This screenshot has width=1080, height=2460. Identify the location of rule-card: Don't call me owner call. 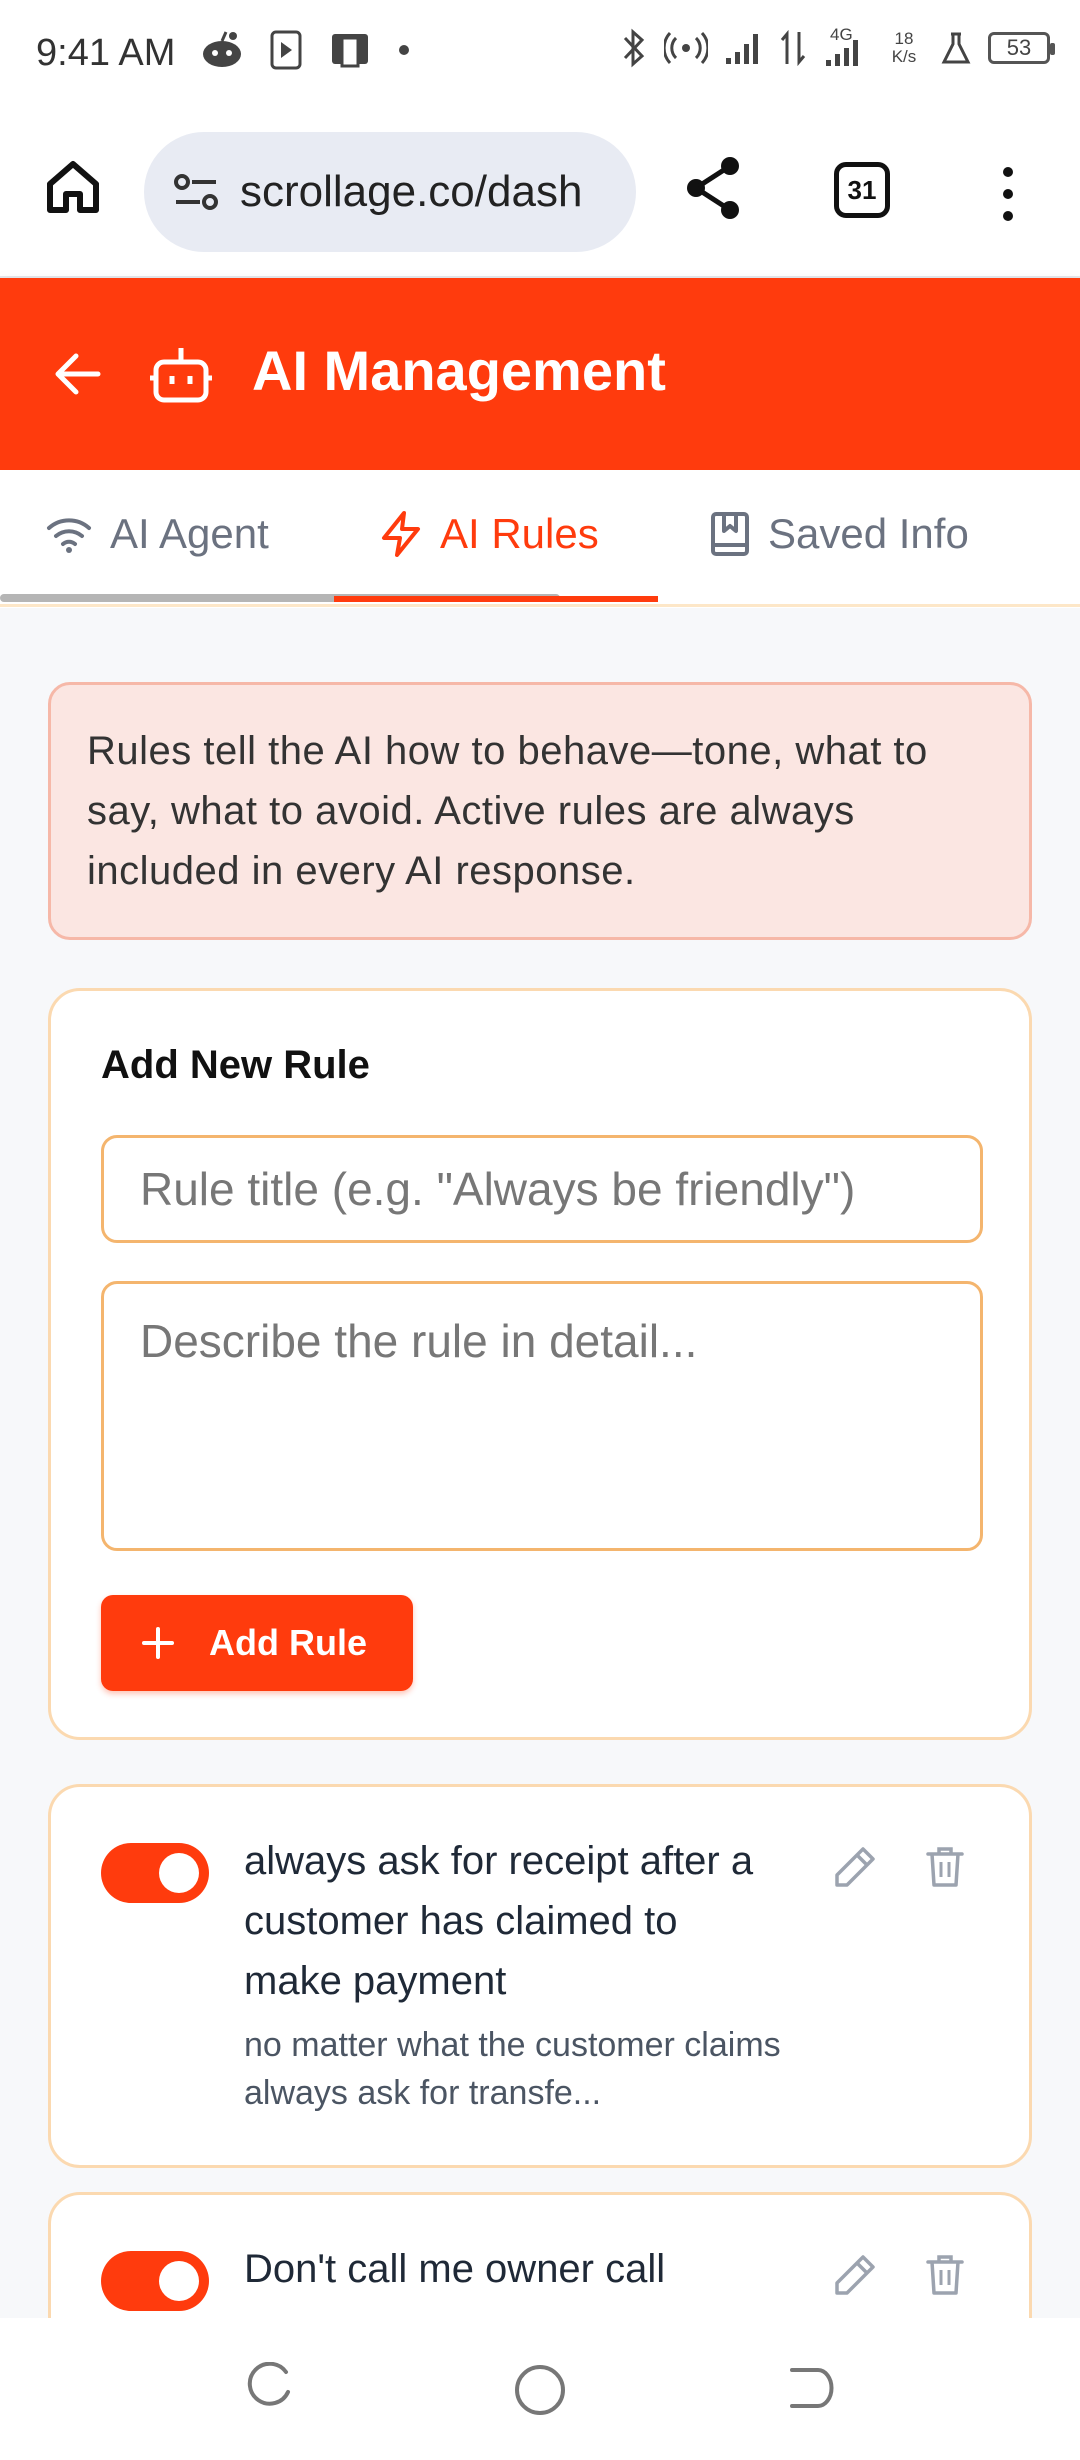
(540, 2255).